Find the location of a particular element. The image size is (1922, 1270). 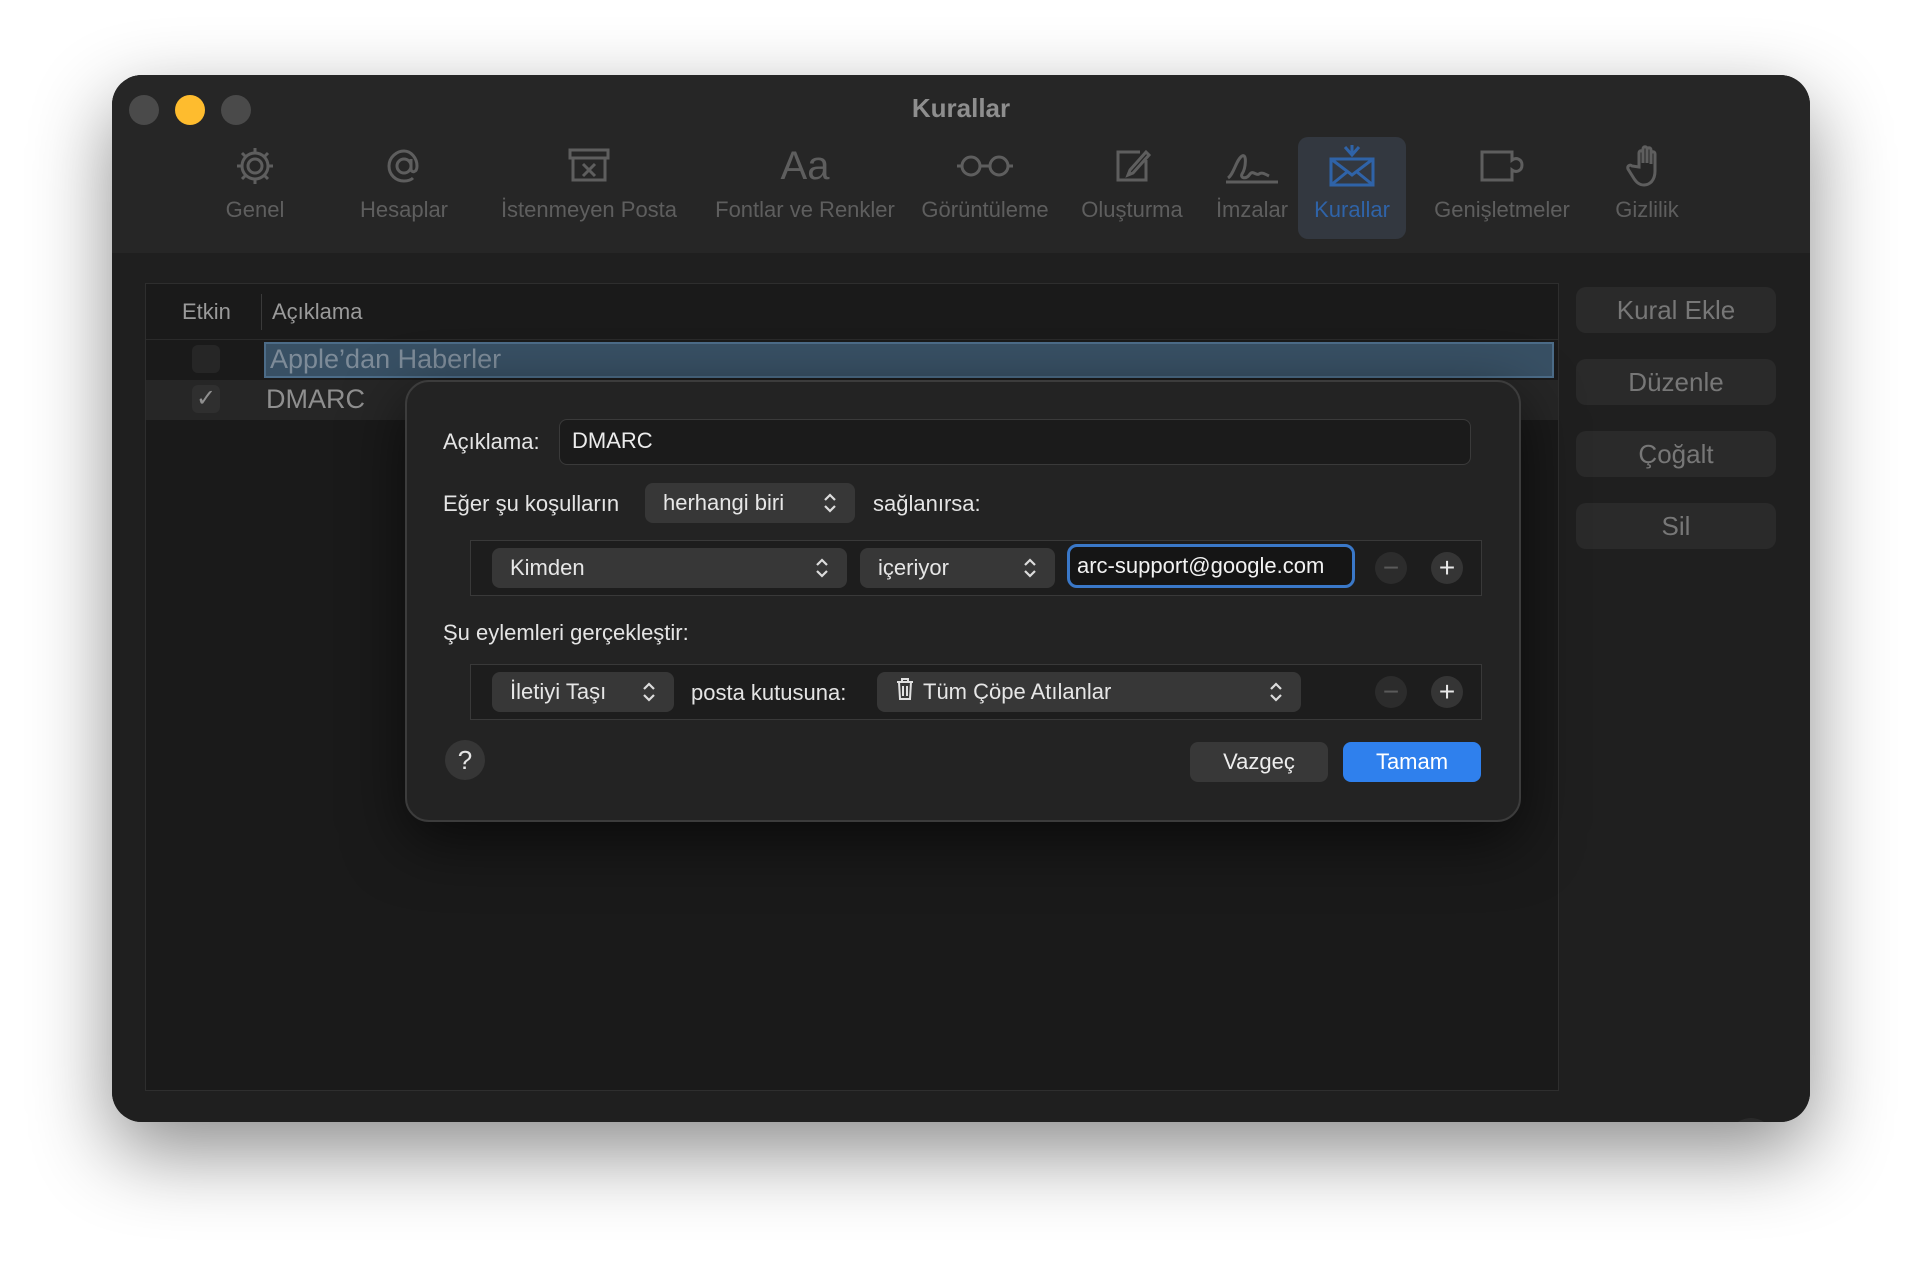

column-divider is located at coordinates (261, 312).